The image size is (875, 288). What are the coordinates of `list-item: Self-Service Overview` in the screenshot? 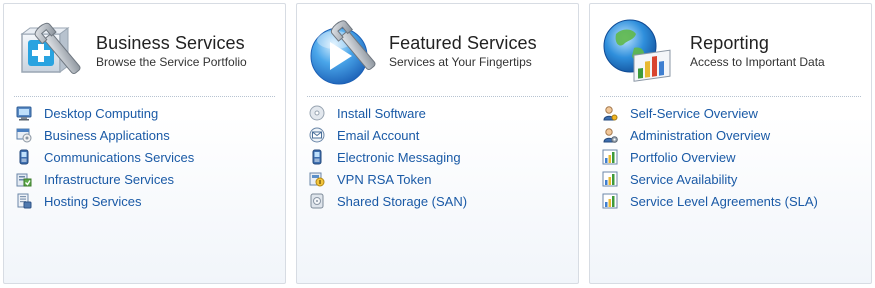 It's located at (710, 113).